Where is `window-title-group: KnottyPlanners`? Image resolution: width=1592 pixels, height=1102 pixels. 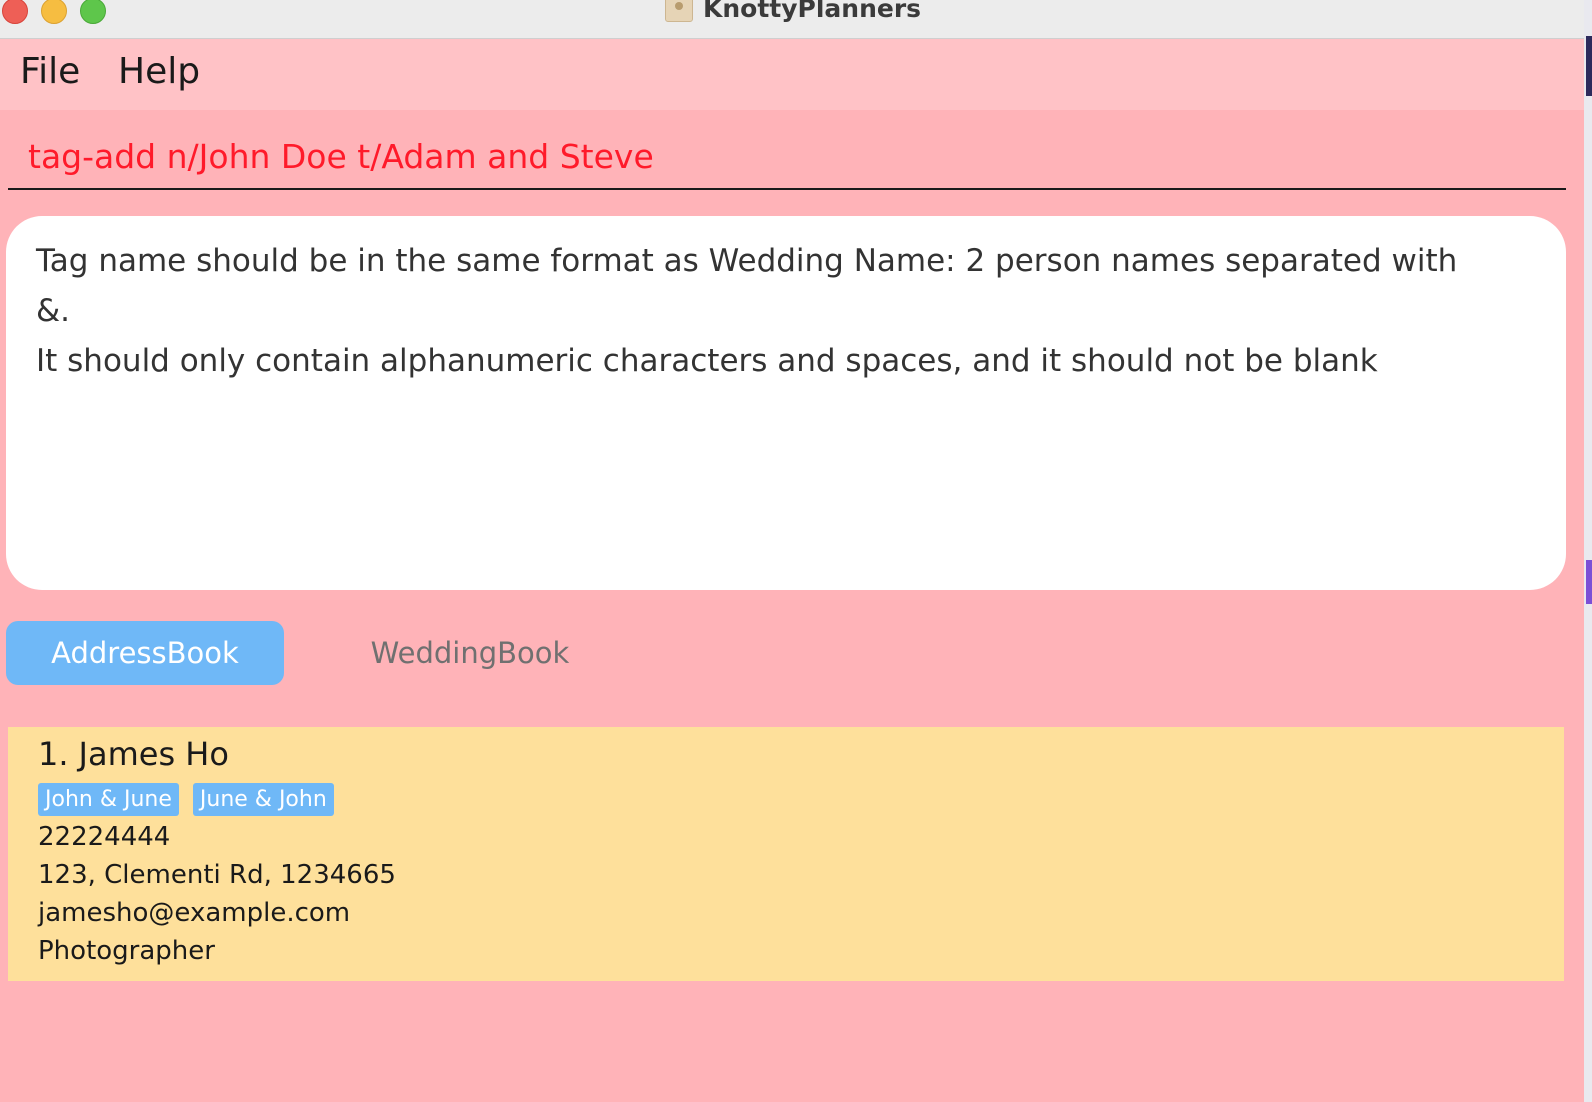
window-title-group: KnottyPlanners is located at coordinates (793, 11).